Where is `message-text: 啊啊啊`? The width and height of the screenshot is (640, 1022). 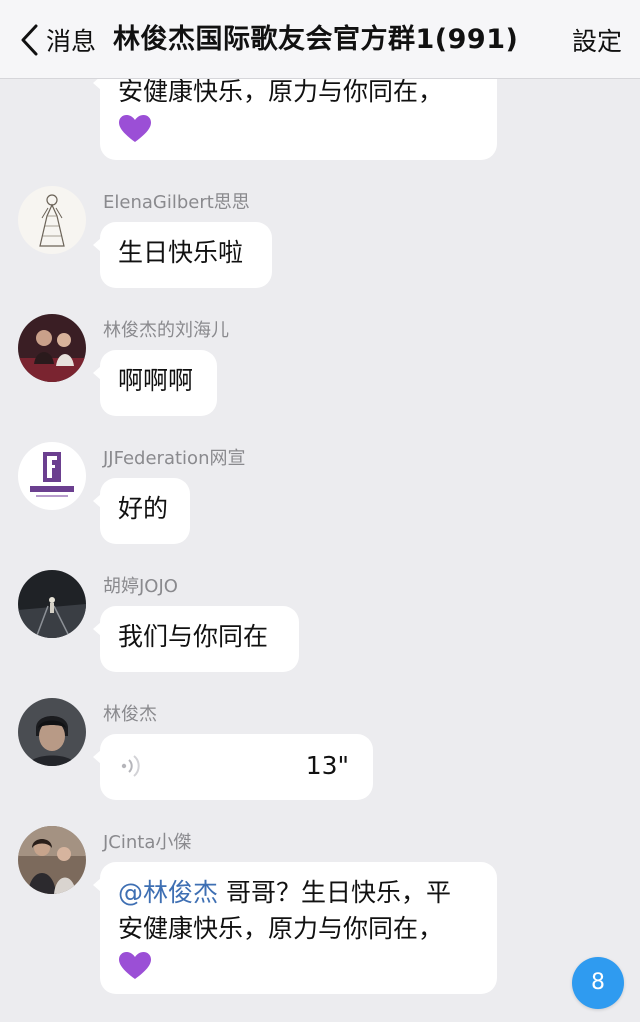
message-text: 啊啊啊 is located at coordinates (156, 380).